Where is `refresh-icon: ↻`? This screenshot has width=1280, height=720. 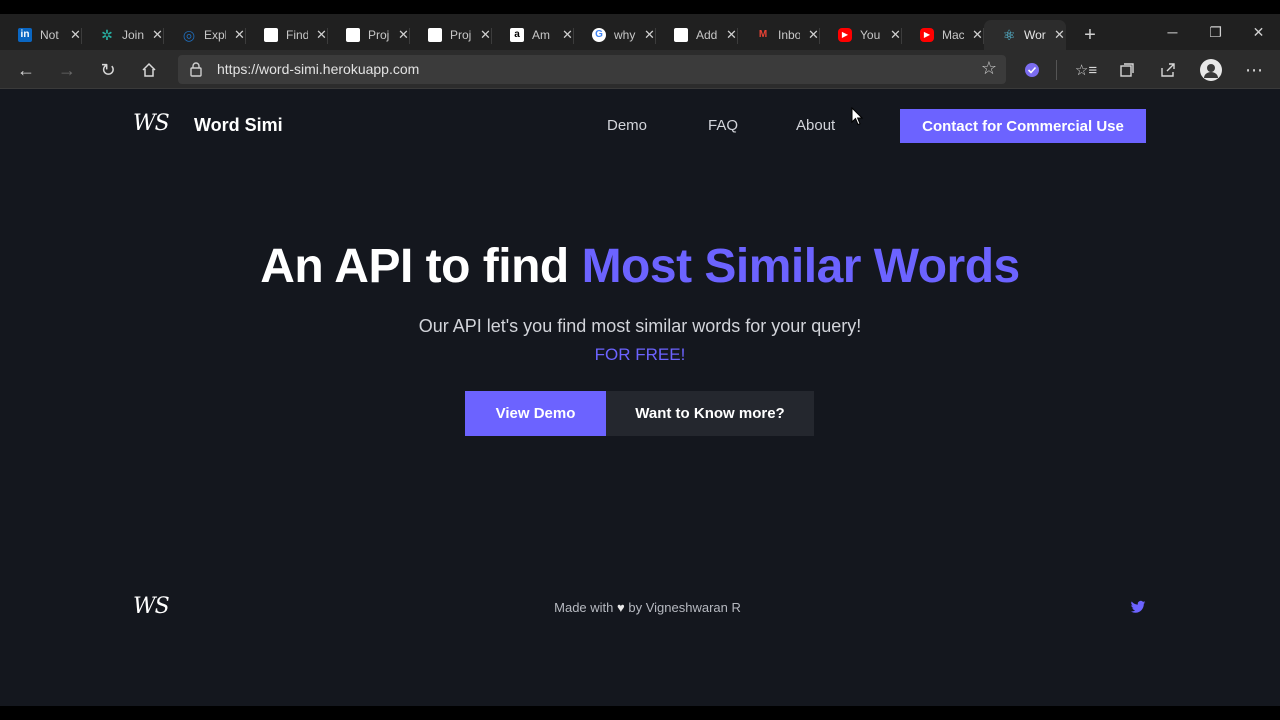 refresh-icon: ↻ is located at coordinates (108, 70).